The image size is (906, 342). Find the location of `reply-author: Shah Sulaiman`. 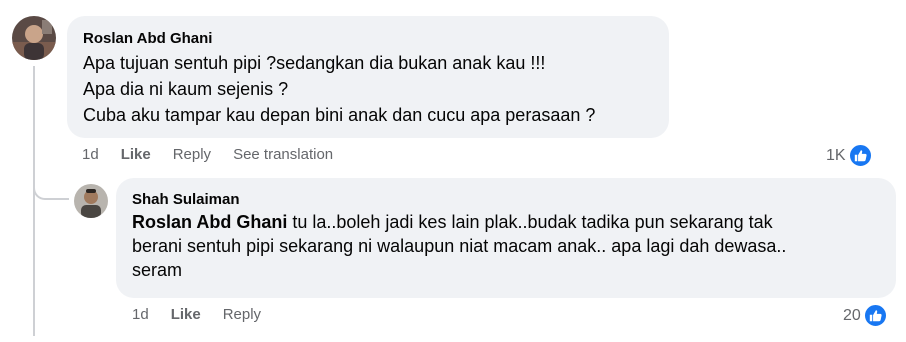

reply-author: Shah Sulaiman is located at coordinates (506, 200).